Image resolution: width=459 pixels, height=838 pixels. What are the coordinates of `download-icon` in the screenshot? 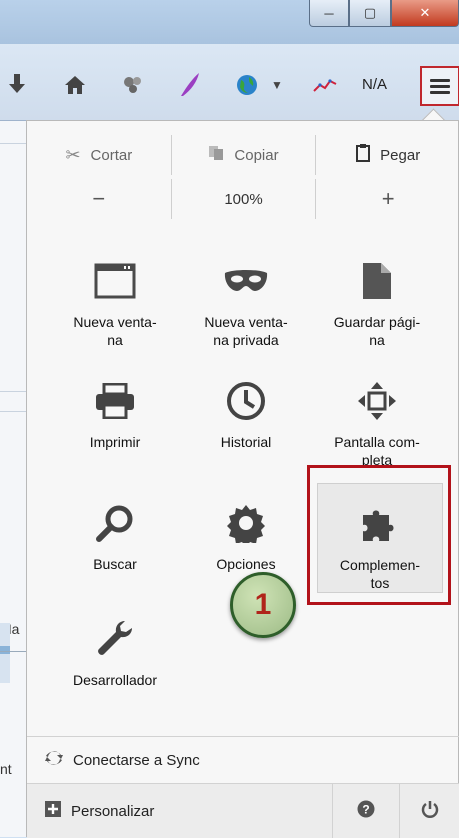 It's located at (17, 85).